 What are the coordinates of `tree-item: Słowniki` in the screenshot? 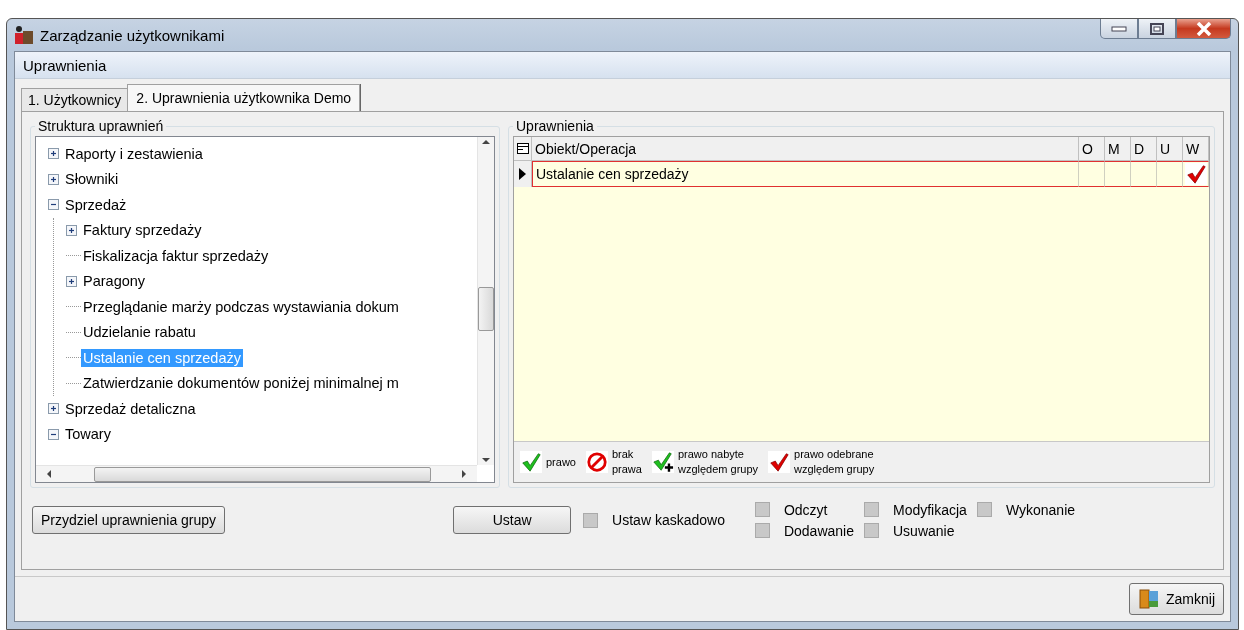 It's located at (92, 179).